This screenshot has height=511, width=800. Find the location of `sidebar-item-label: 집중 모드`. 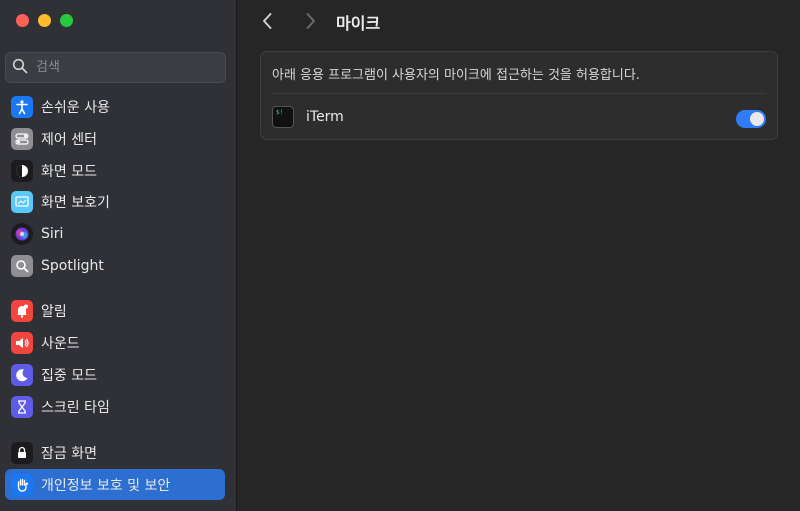

sidebar-item-label: 집중 모드 is located at coordinates (69, 375).